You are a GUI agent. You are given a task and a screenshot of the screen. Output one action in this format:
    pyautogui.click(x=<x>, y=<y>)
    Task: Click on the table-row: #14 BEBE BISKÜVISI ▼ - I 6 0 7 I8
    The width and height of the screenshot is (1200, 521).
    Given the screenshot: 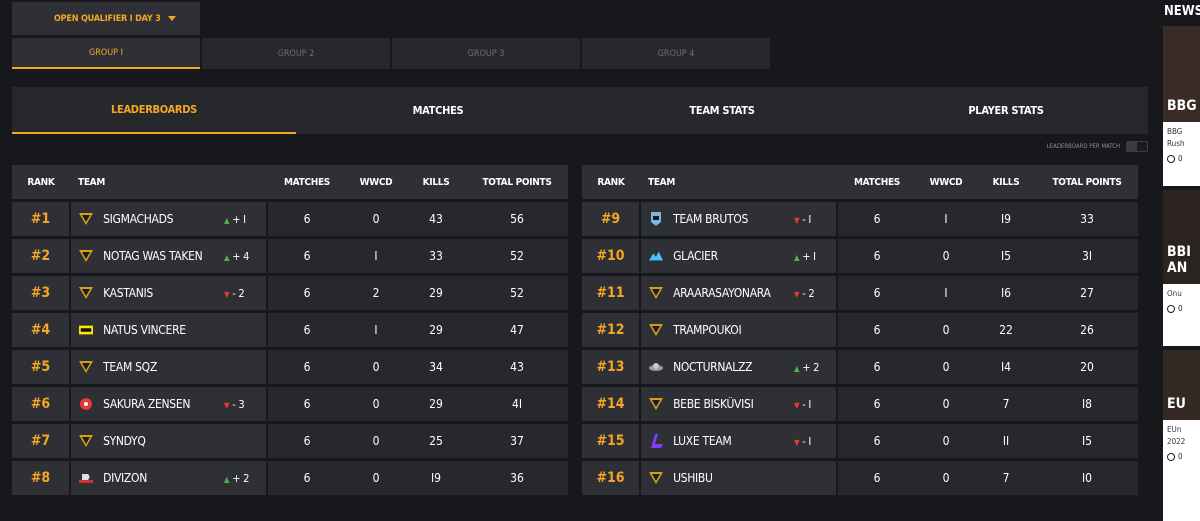 What is the action you would take?
    pyautogui.click(x=860, y=404)
    